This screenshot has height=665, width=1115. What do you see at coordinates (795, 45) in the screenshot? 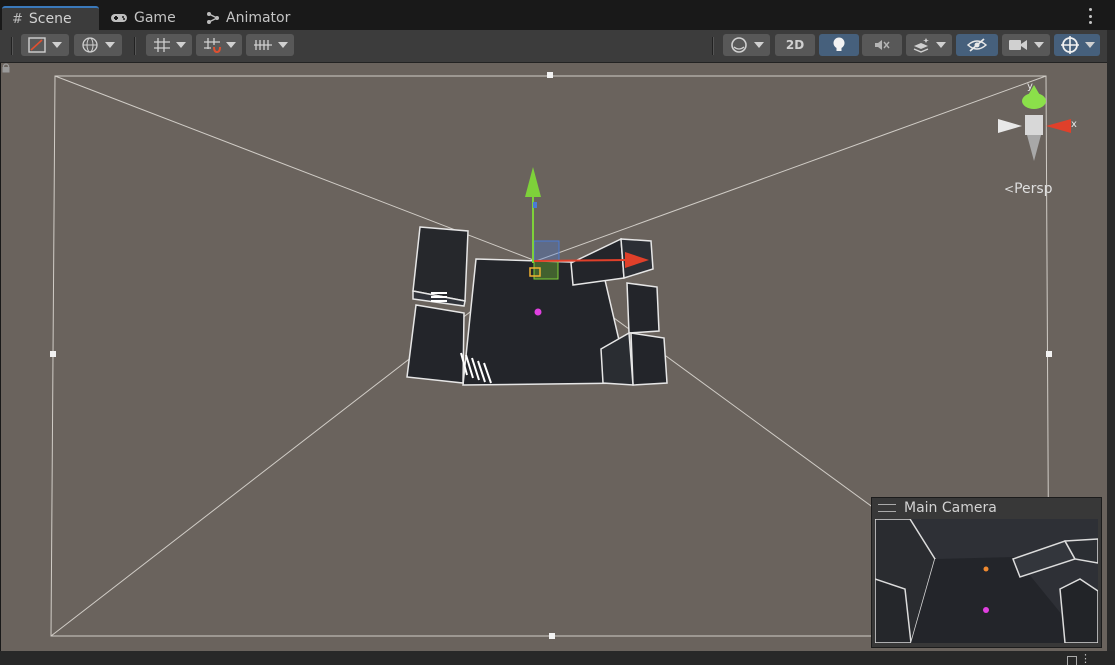
I see `2d-toggle-button: 2D` at bounding box center [795, 45].